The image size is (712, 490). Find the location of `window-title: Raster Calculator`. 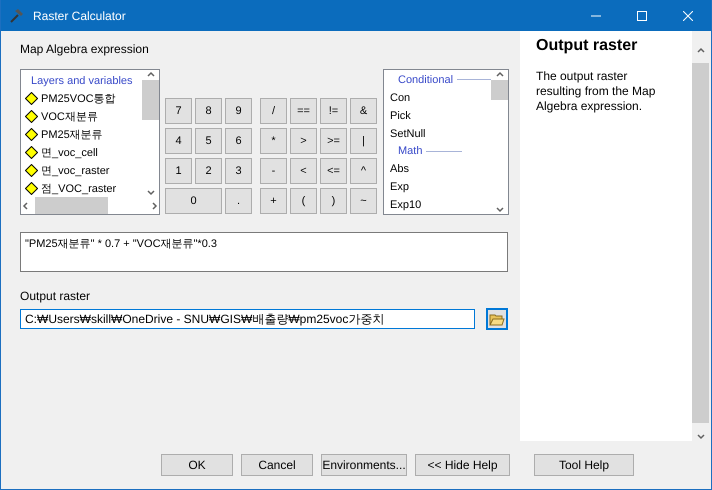

window-title: Raster Calculator is located at coordinates (80, 15).